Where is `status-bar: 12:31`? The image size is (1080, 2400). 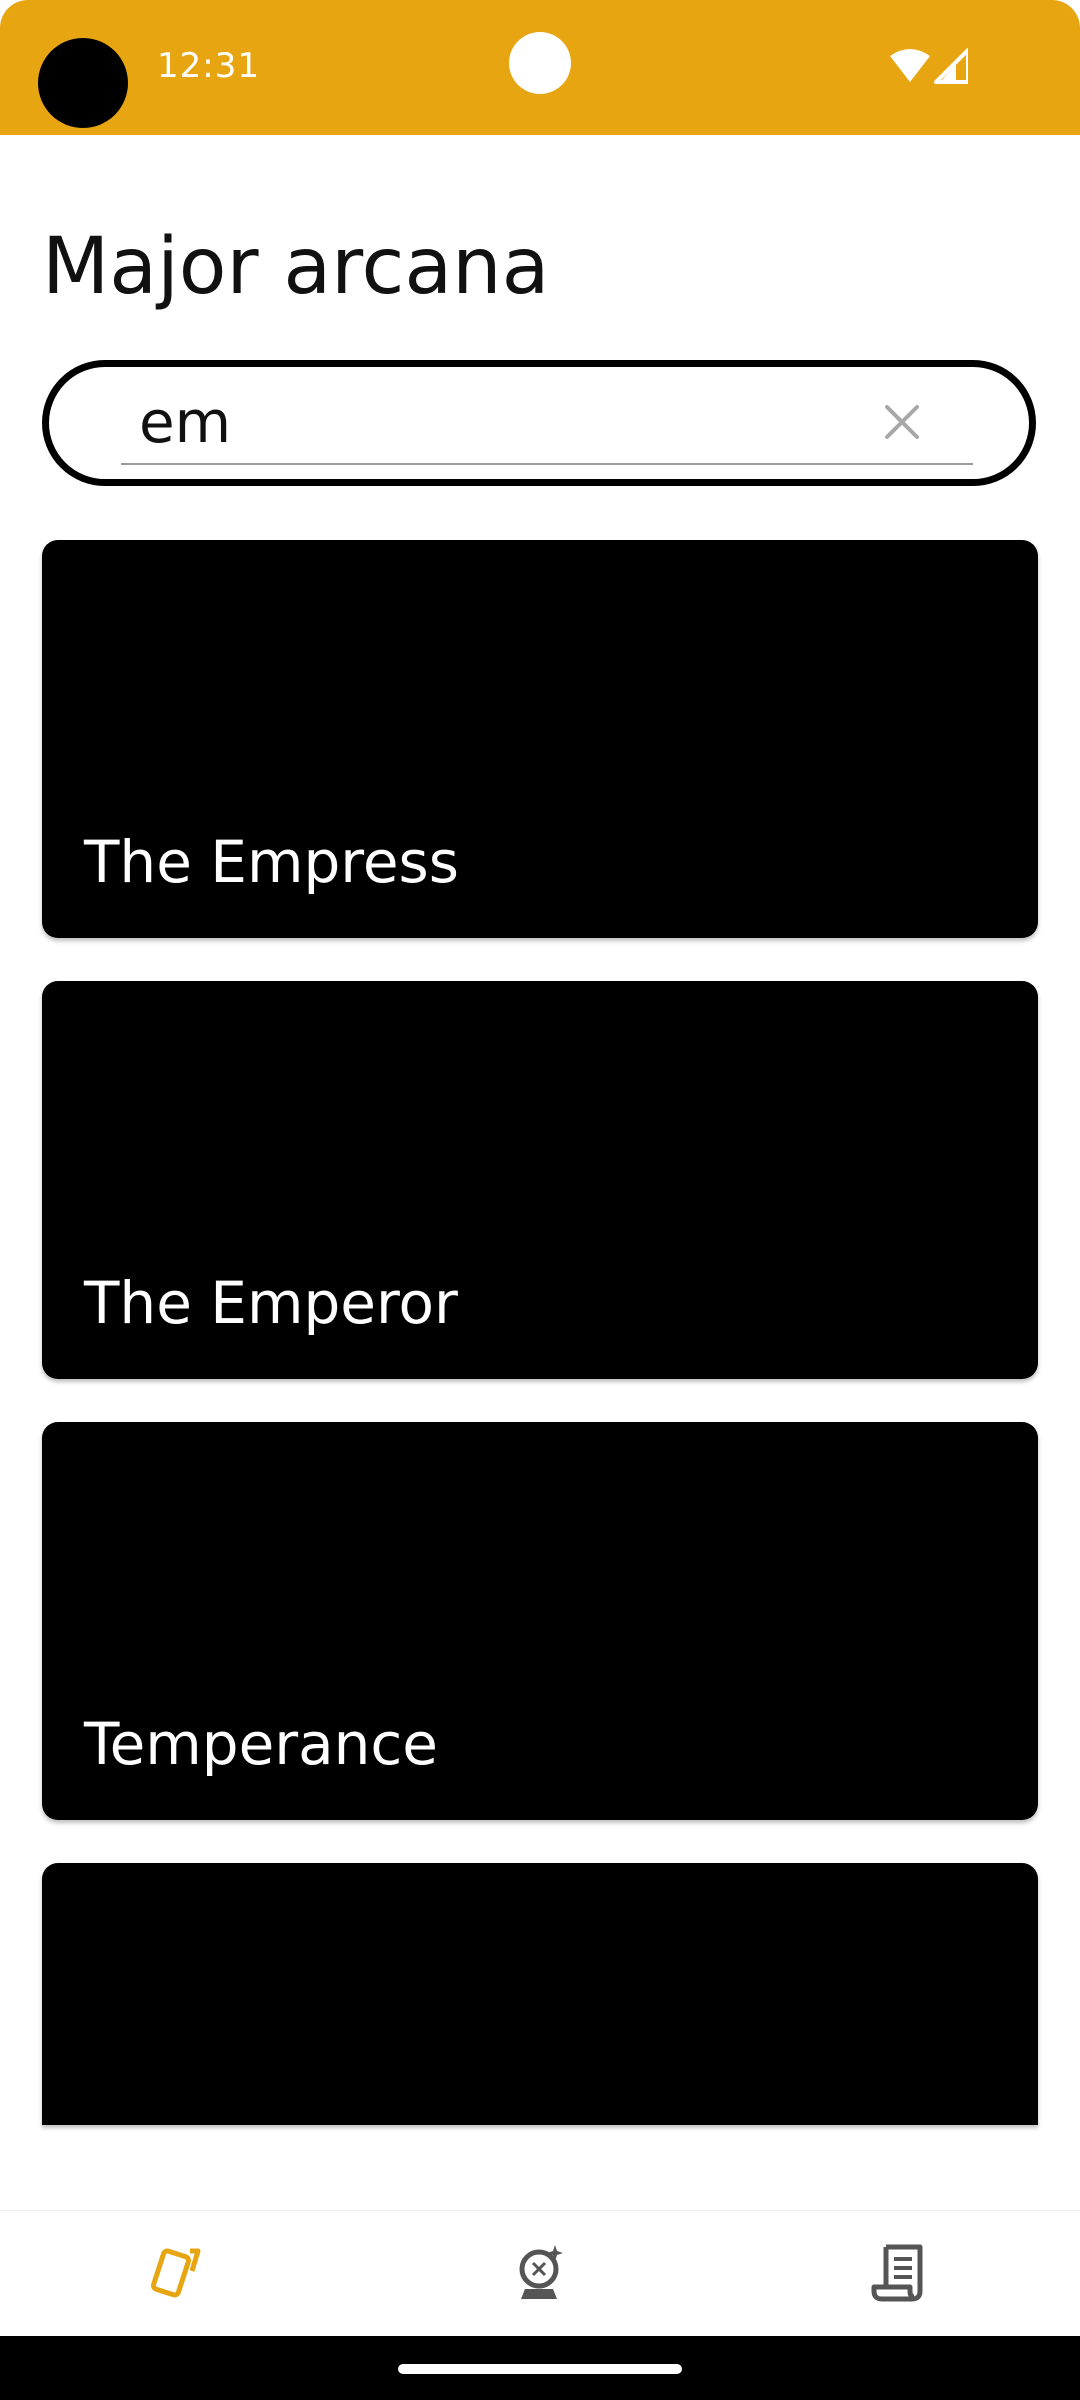 status-bar: 12:31 is located at coordinates (540, 67).